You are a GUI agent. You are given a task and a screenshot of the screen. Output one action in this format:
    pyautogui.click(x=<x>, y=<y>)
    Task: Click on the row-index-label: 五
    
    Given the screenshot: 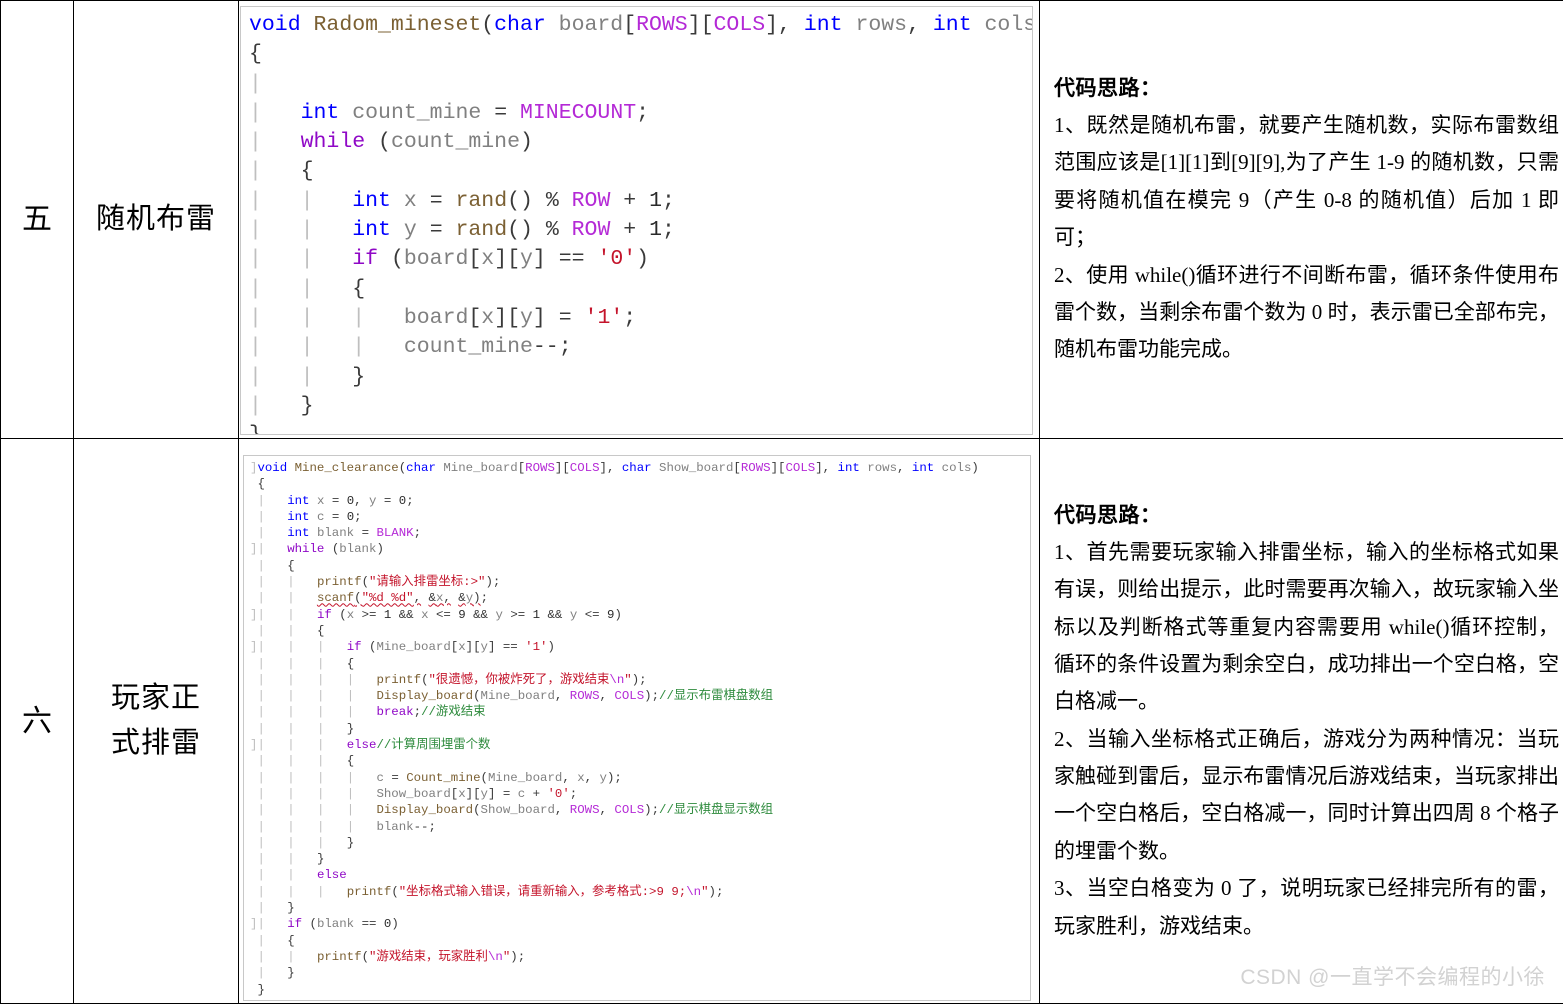 What is the action you would take?
    pyautogui.click(x=37, y=219)
    